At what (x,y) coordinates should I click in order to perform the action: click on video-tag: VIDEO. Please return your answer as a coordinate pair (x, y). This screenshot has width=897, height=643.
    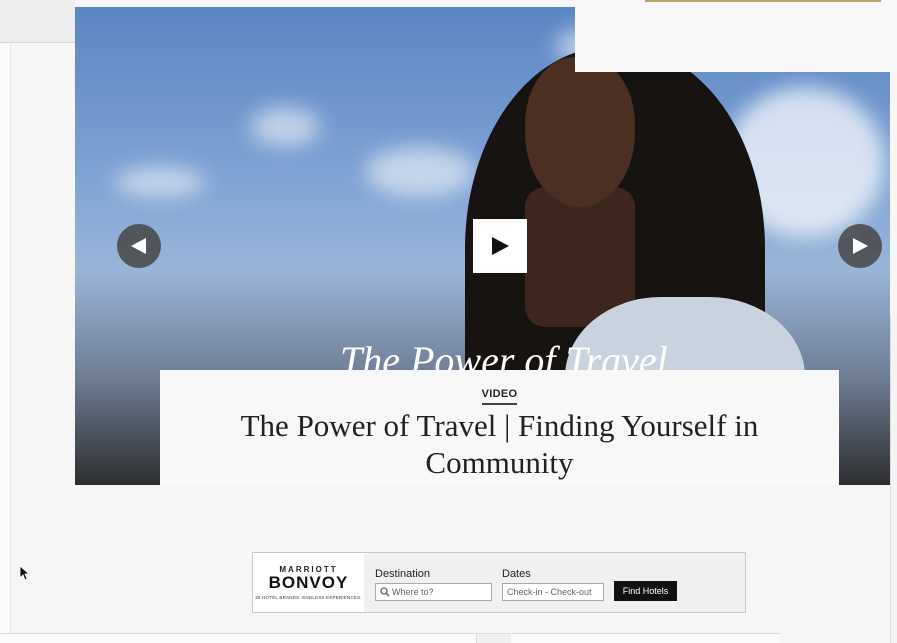
    Looking at the image, I should click on (499, 396).